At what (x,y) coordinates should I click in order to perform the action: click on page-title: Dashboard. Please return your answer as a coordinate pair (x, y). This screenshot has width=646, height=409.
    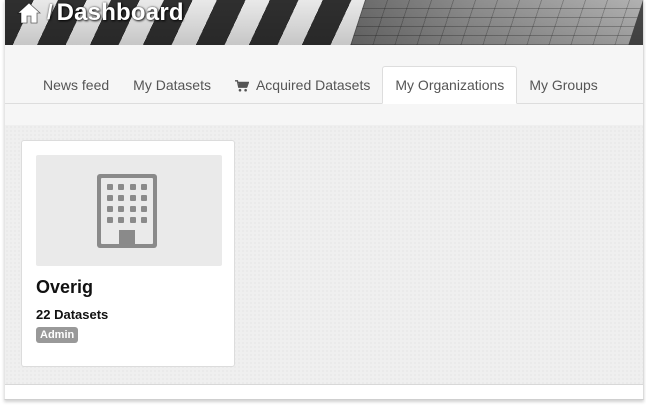
    Looking at the image, I should click on (120, 13).